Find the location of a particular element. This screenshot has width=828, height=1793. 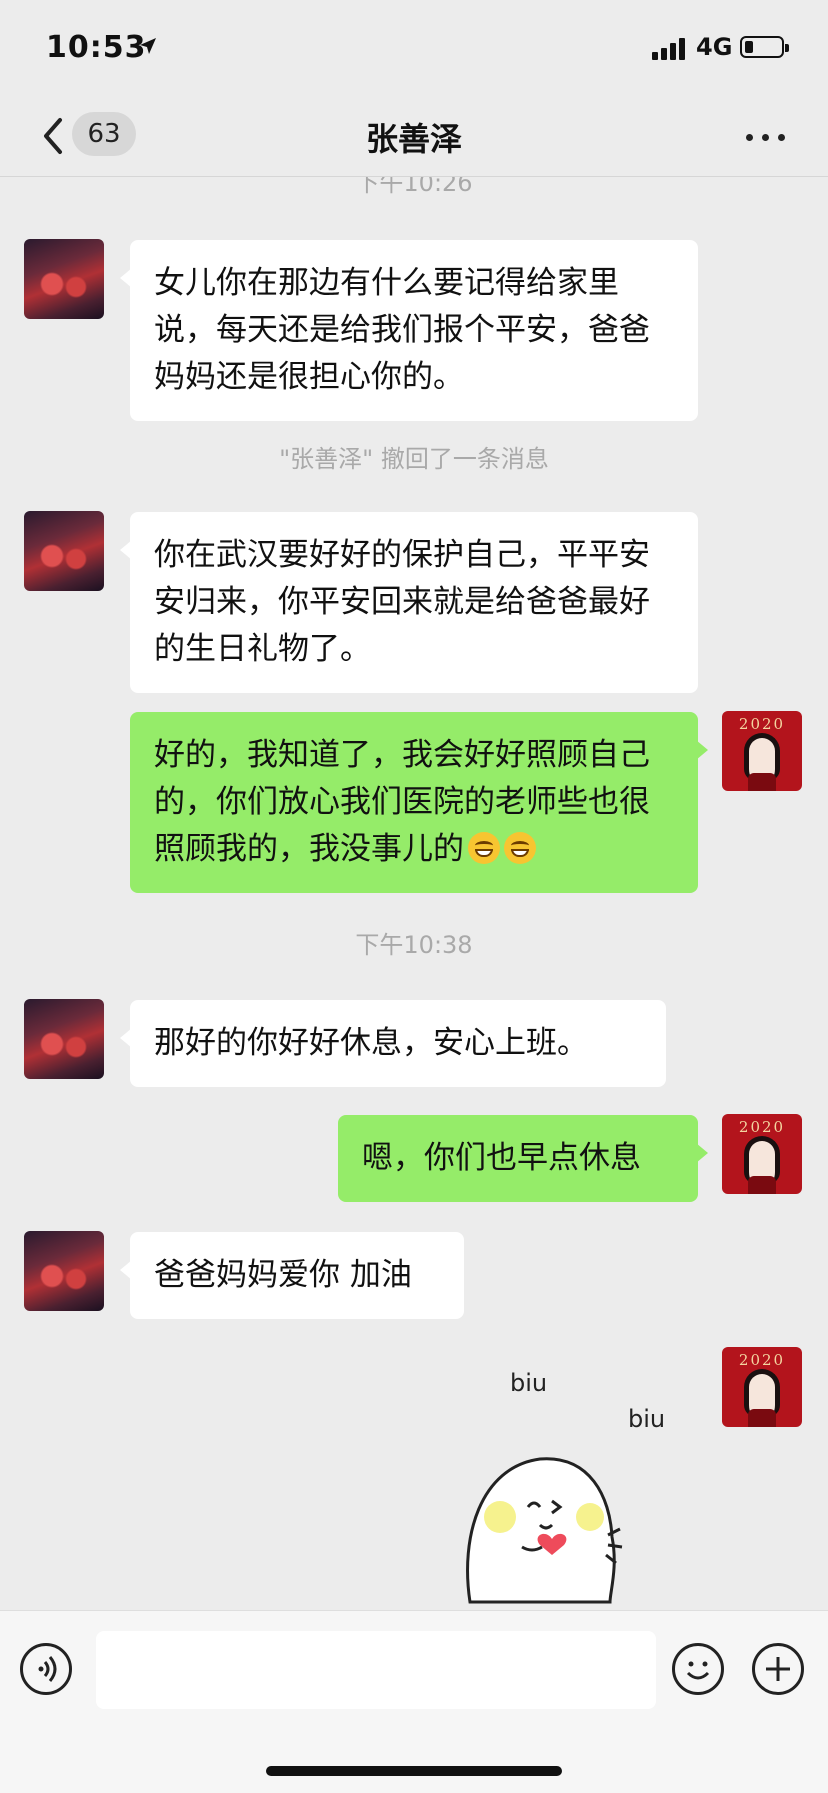

seal-heart-sticker is located at coordinates (550, 1512).